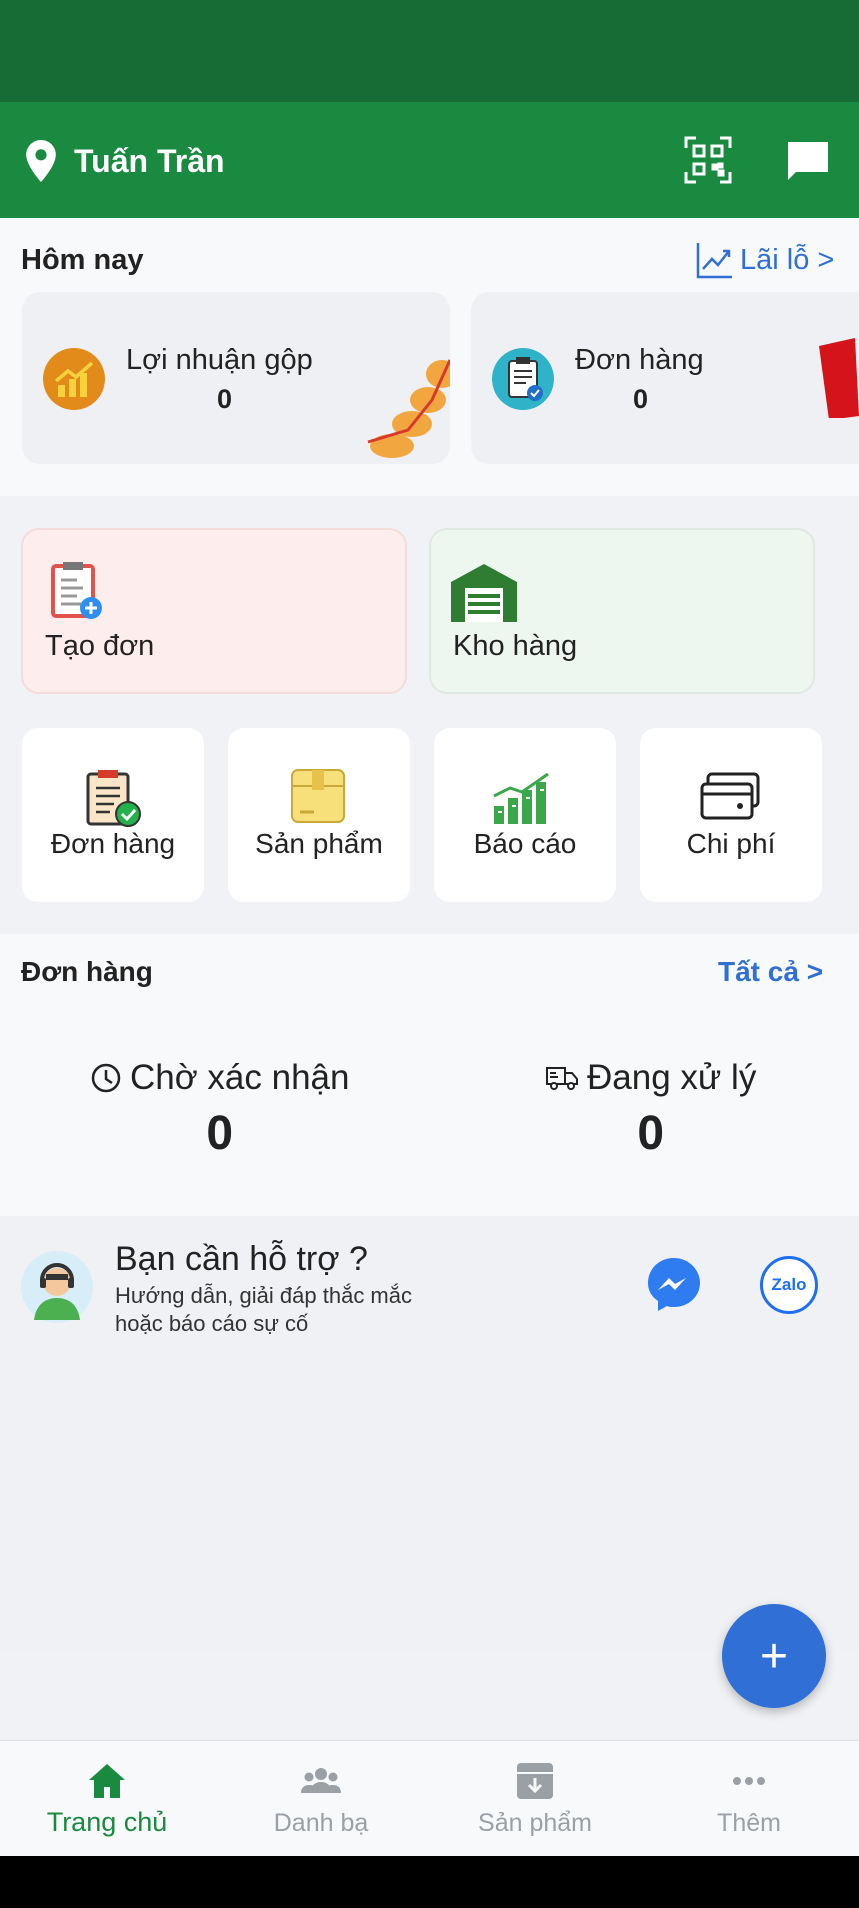  Describe the element at coordinates (113, 843) in the screenshot. I see `shortcut-orders-label: Đơn hàng` at that location.